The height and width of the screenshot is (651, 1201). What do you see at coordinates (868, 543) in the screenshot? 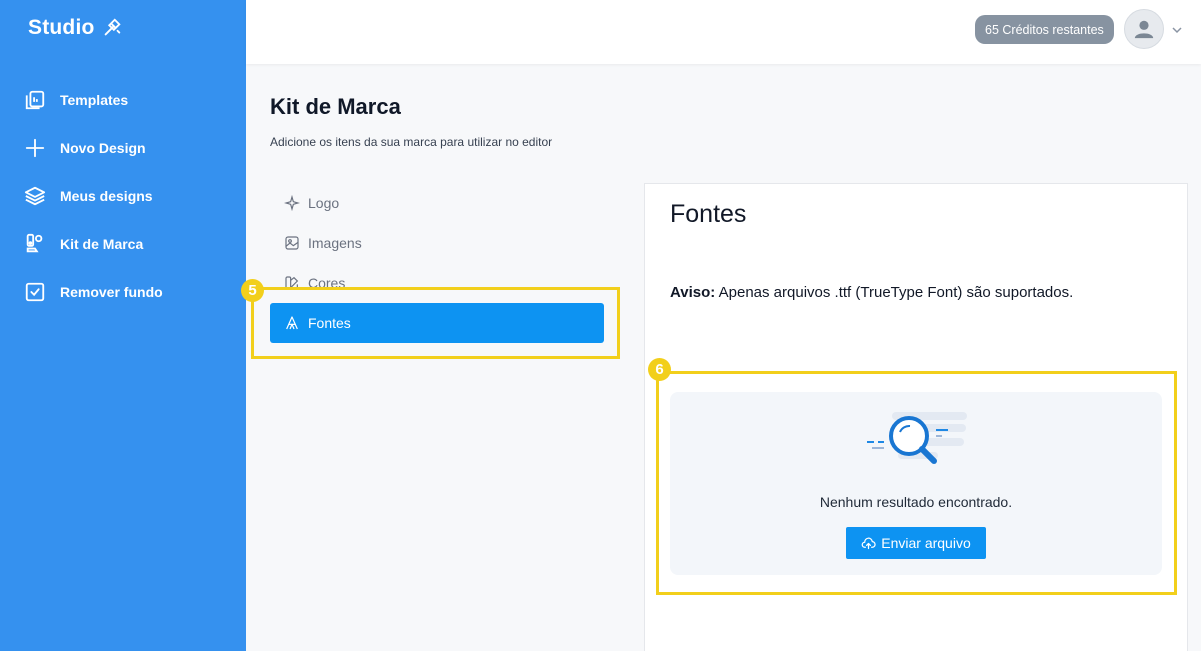
I see `cloud-upload-icon` at bounding box center [868, 543].